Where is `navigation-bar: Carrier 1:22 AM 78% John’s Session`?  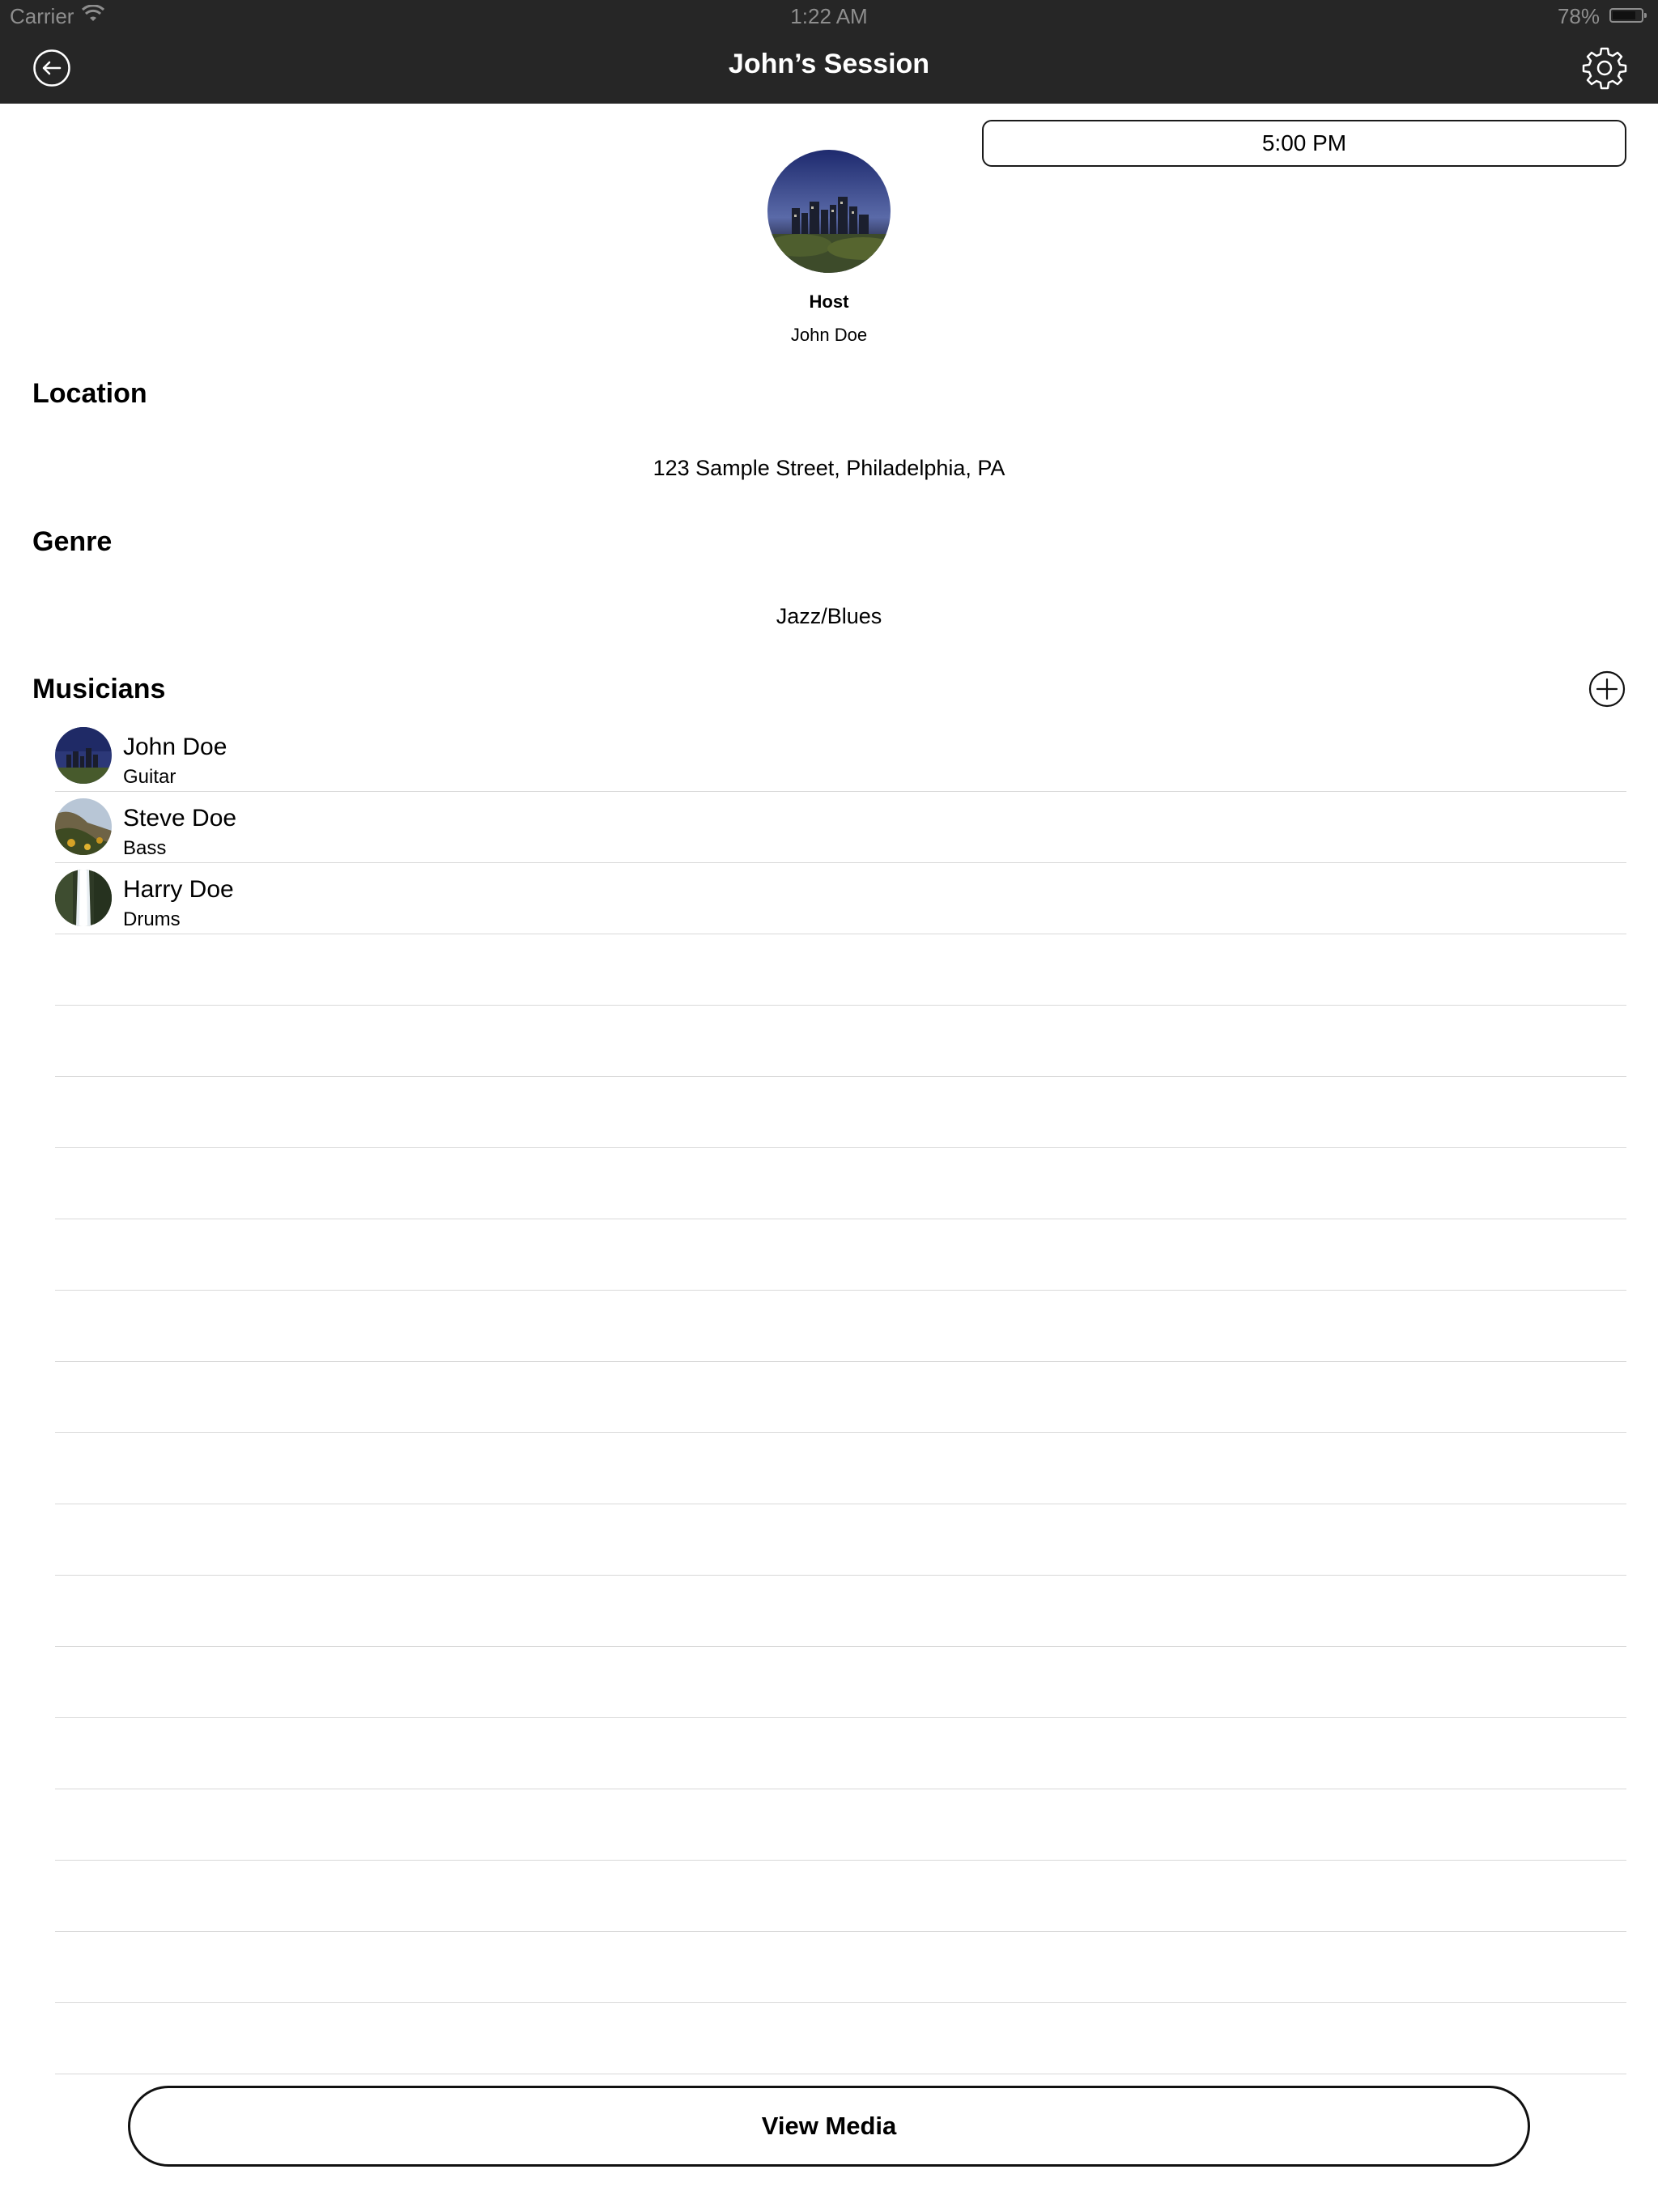 navigation-bar: Carrier 1:22 AM 78% John’s Session is located at coordinates (829, 52).